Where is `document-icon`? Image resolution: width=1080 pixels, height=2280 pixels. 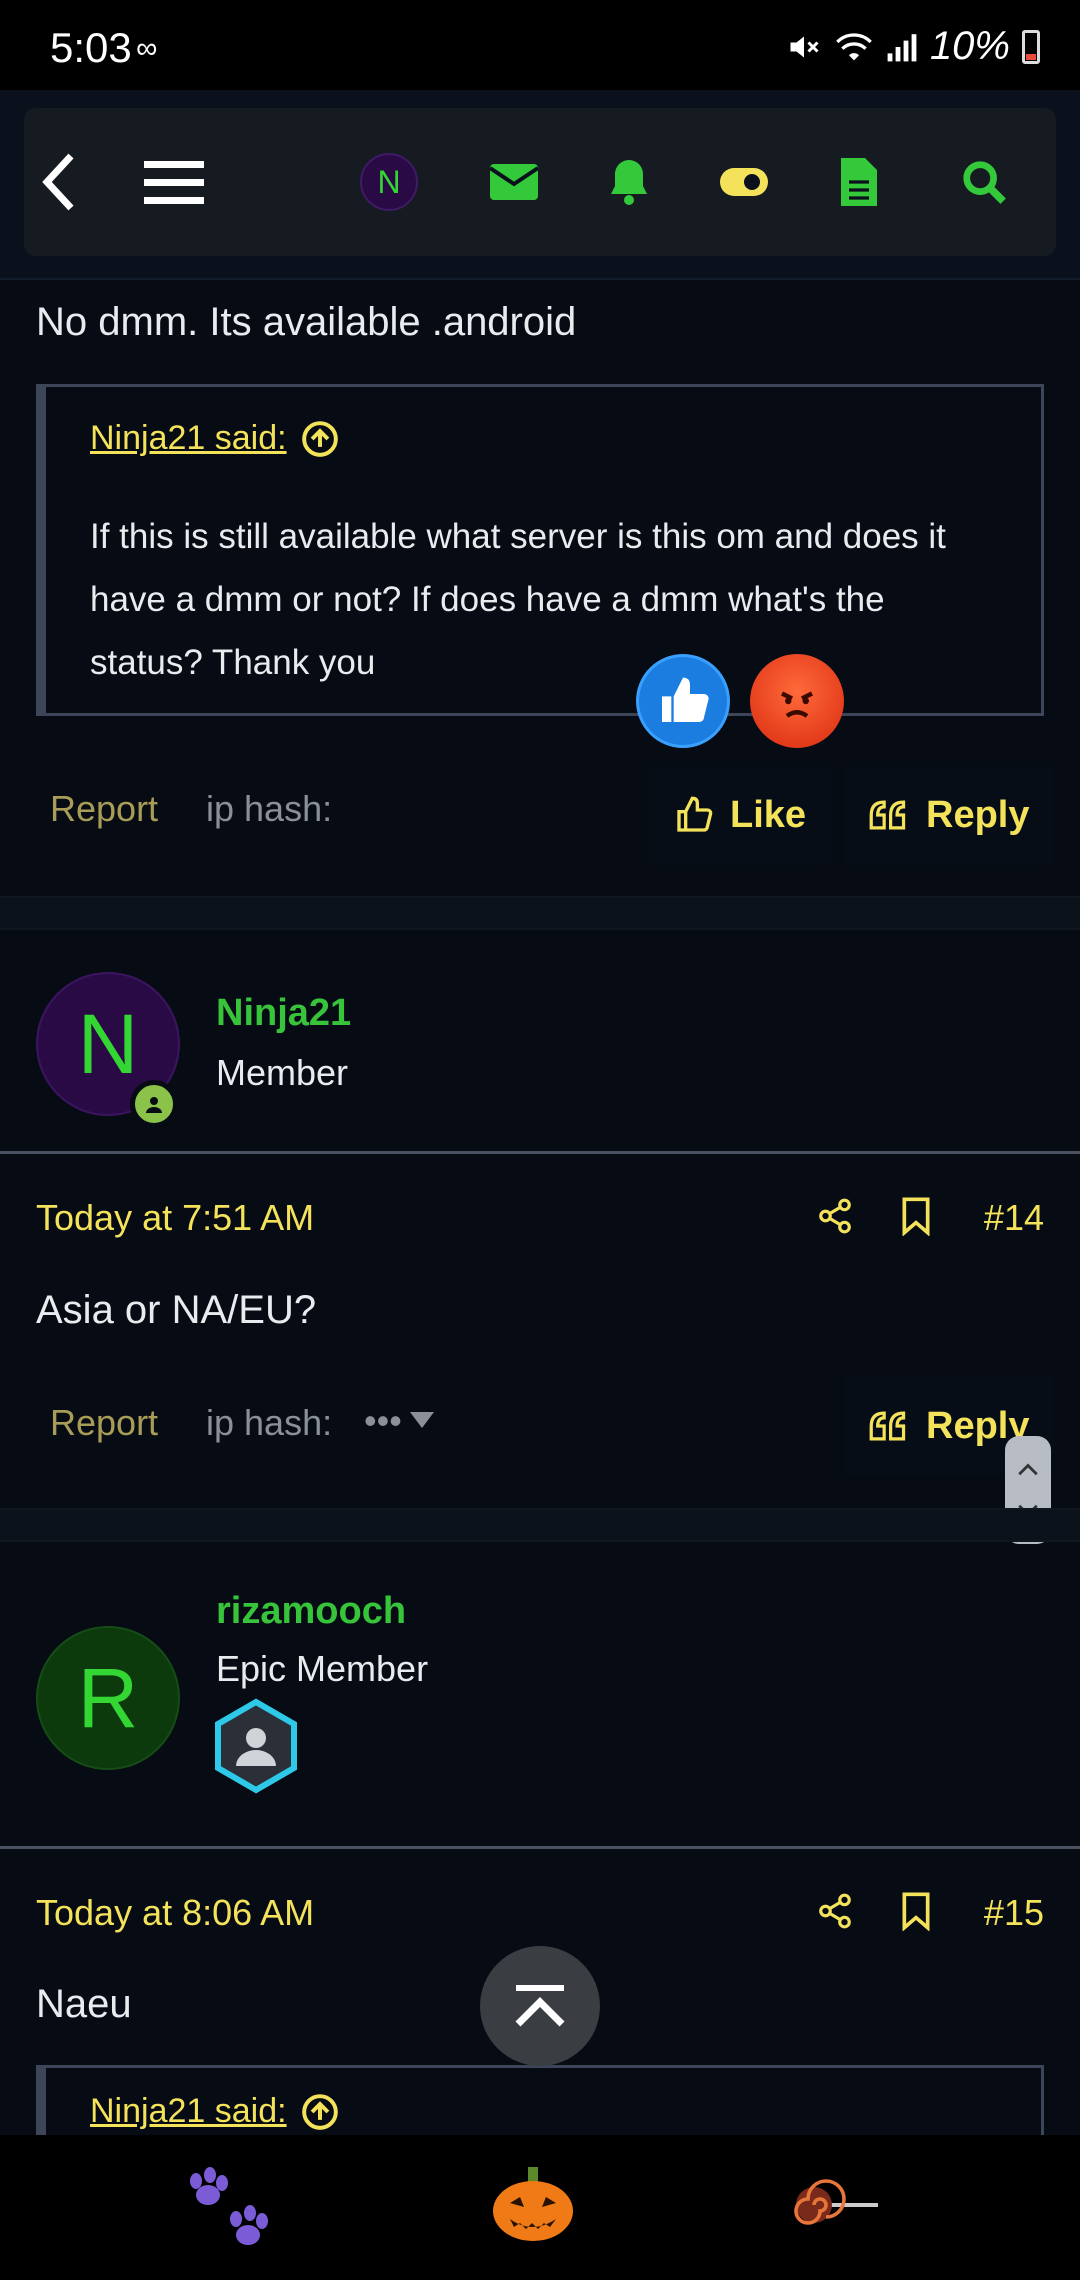 document-icon is located at coordinates (859, 182).